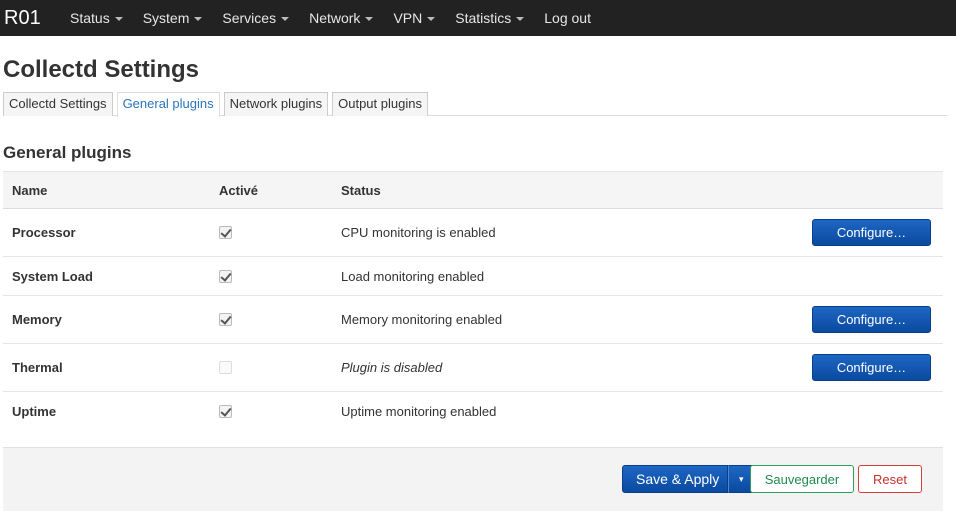  What do you see at coordinates (392, 367) in the screenshot?
I see `plugin-status: Plugin is disabled` at bounding box center [392, 367].